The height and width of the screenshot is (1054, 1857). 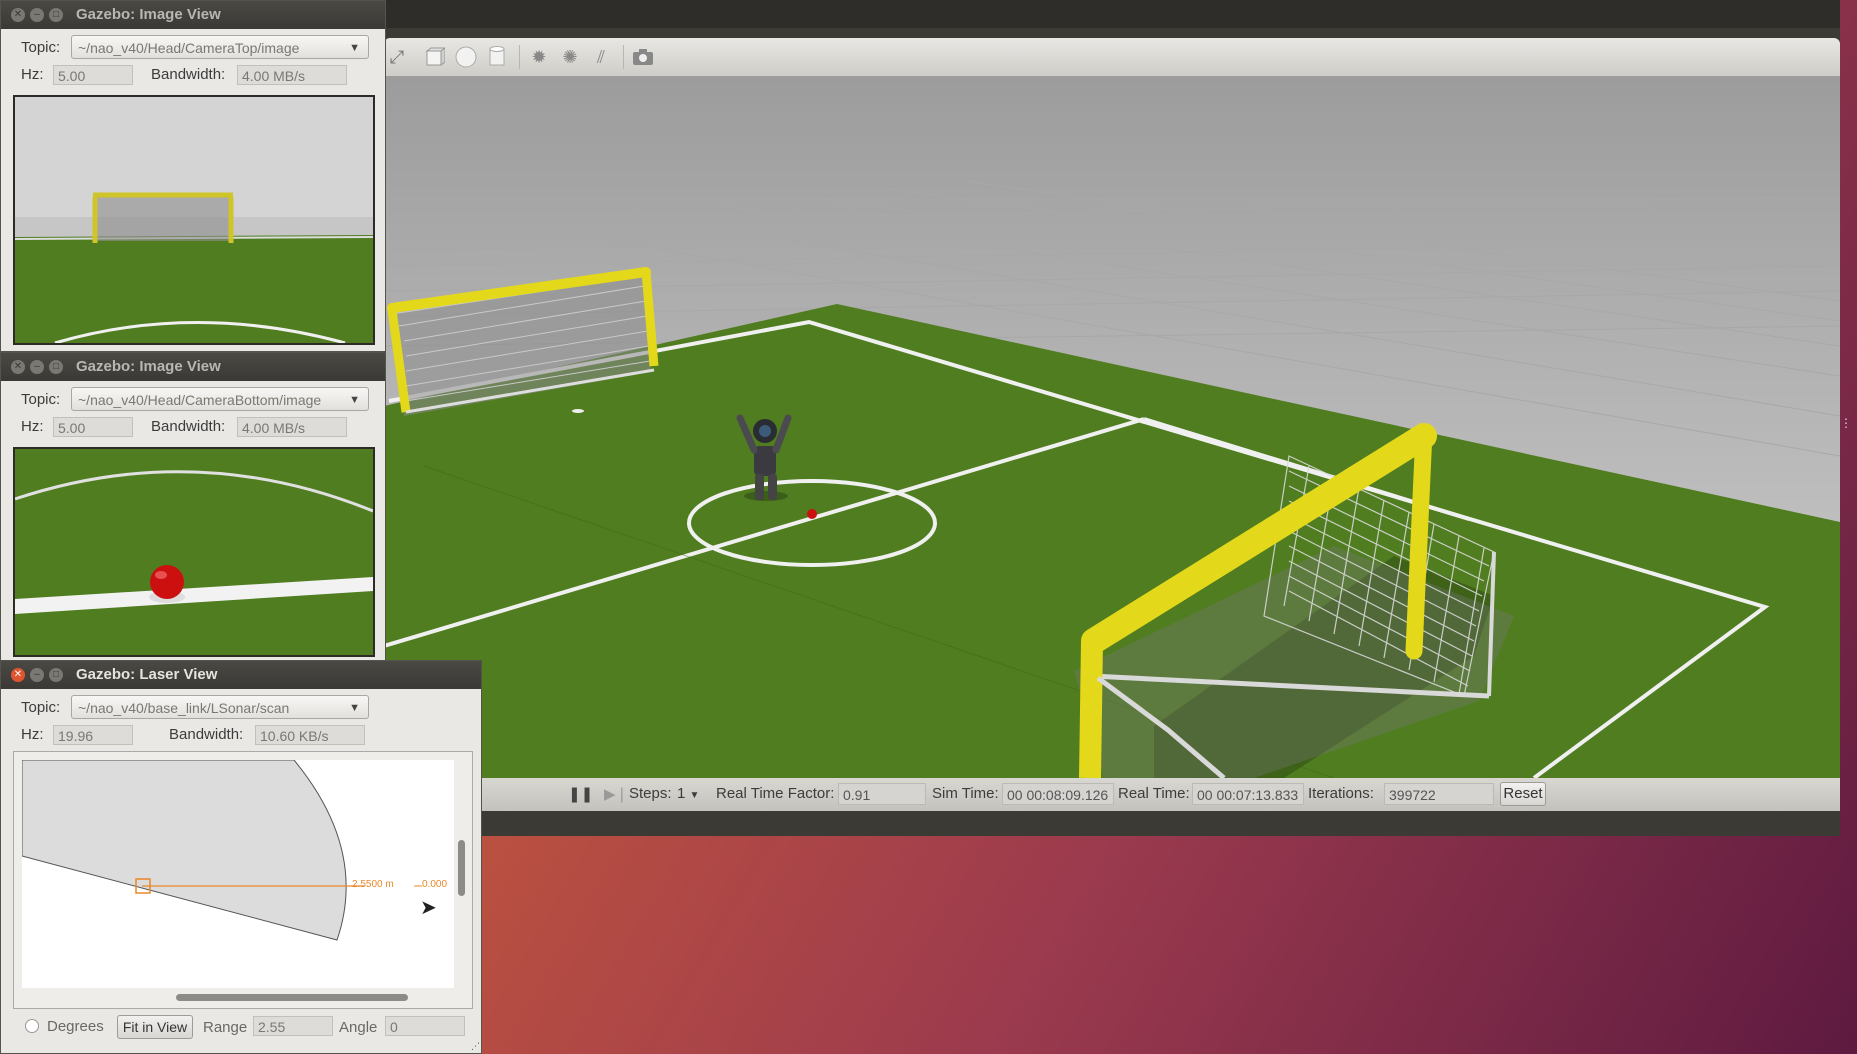 I want to click on range-field: 2.55, so click(x=293, y=1026).